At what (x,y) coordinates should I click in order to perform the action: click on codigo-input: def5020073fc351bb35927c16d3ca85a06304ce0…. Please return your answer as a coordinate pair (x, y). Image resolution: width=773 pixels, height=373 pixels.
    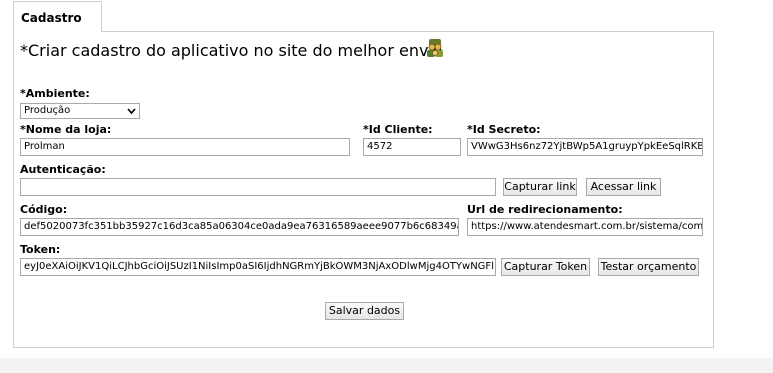
    Looking at the image, I should click on (239, 227).